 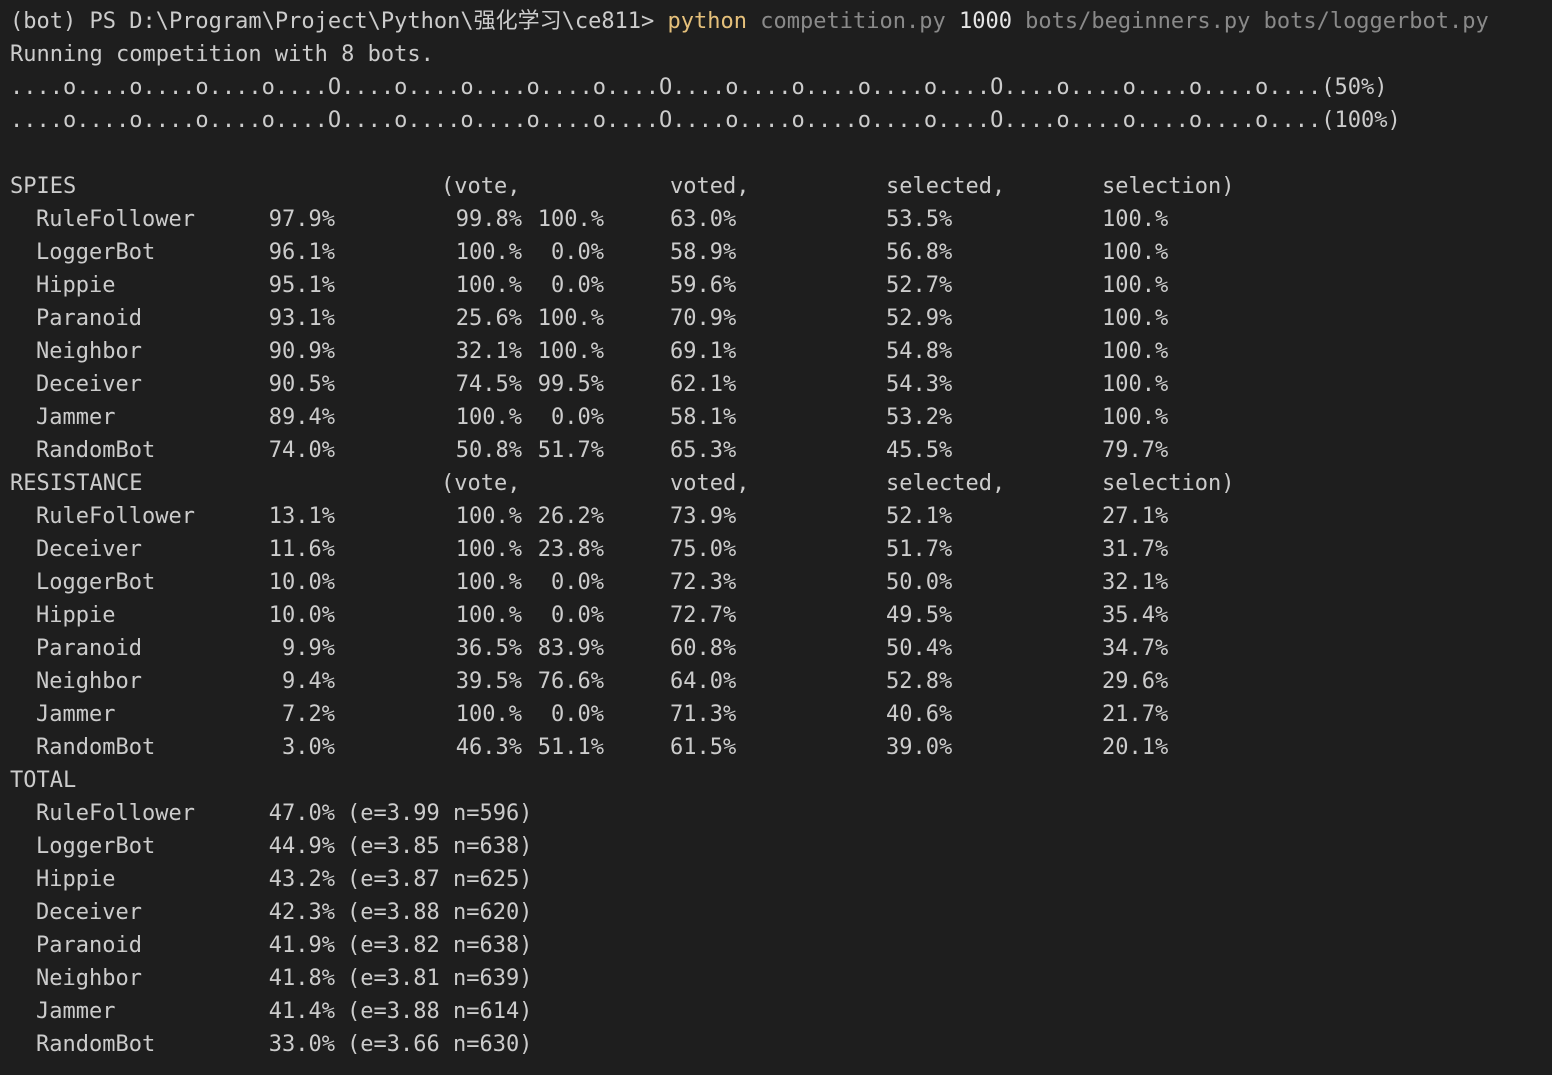 I want to click on voted-rate: 70.9%, so click(x=703, y=318).